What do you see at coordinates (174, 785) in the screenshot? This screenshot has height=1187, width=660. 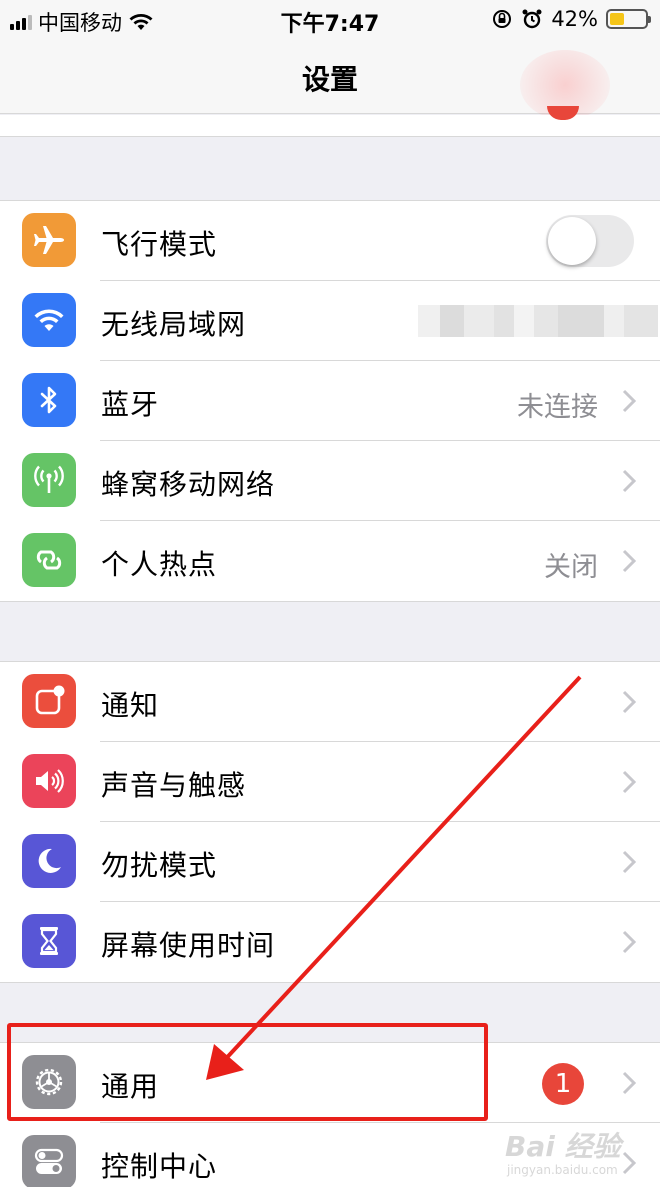 I see `row-label: 声音与触感` at bounding box center [174, 785].